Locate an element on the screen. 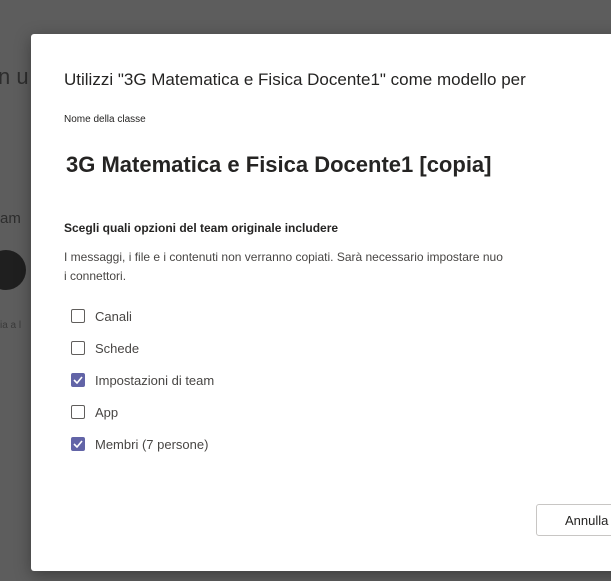 This screenshot has height=581, width=611. class-name-field: 3G Matematica e Fisica Docente1 [copia] is located at coordinates (279, 165).